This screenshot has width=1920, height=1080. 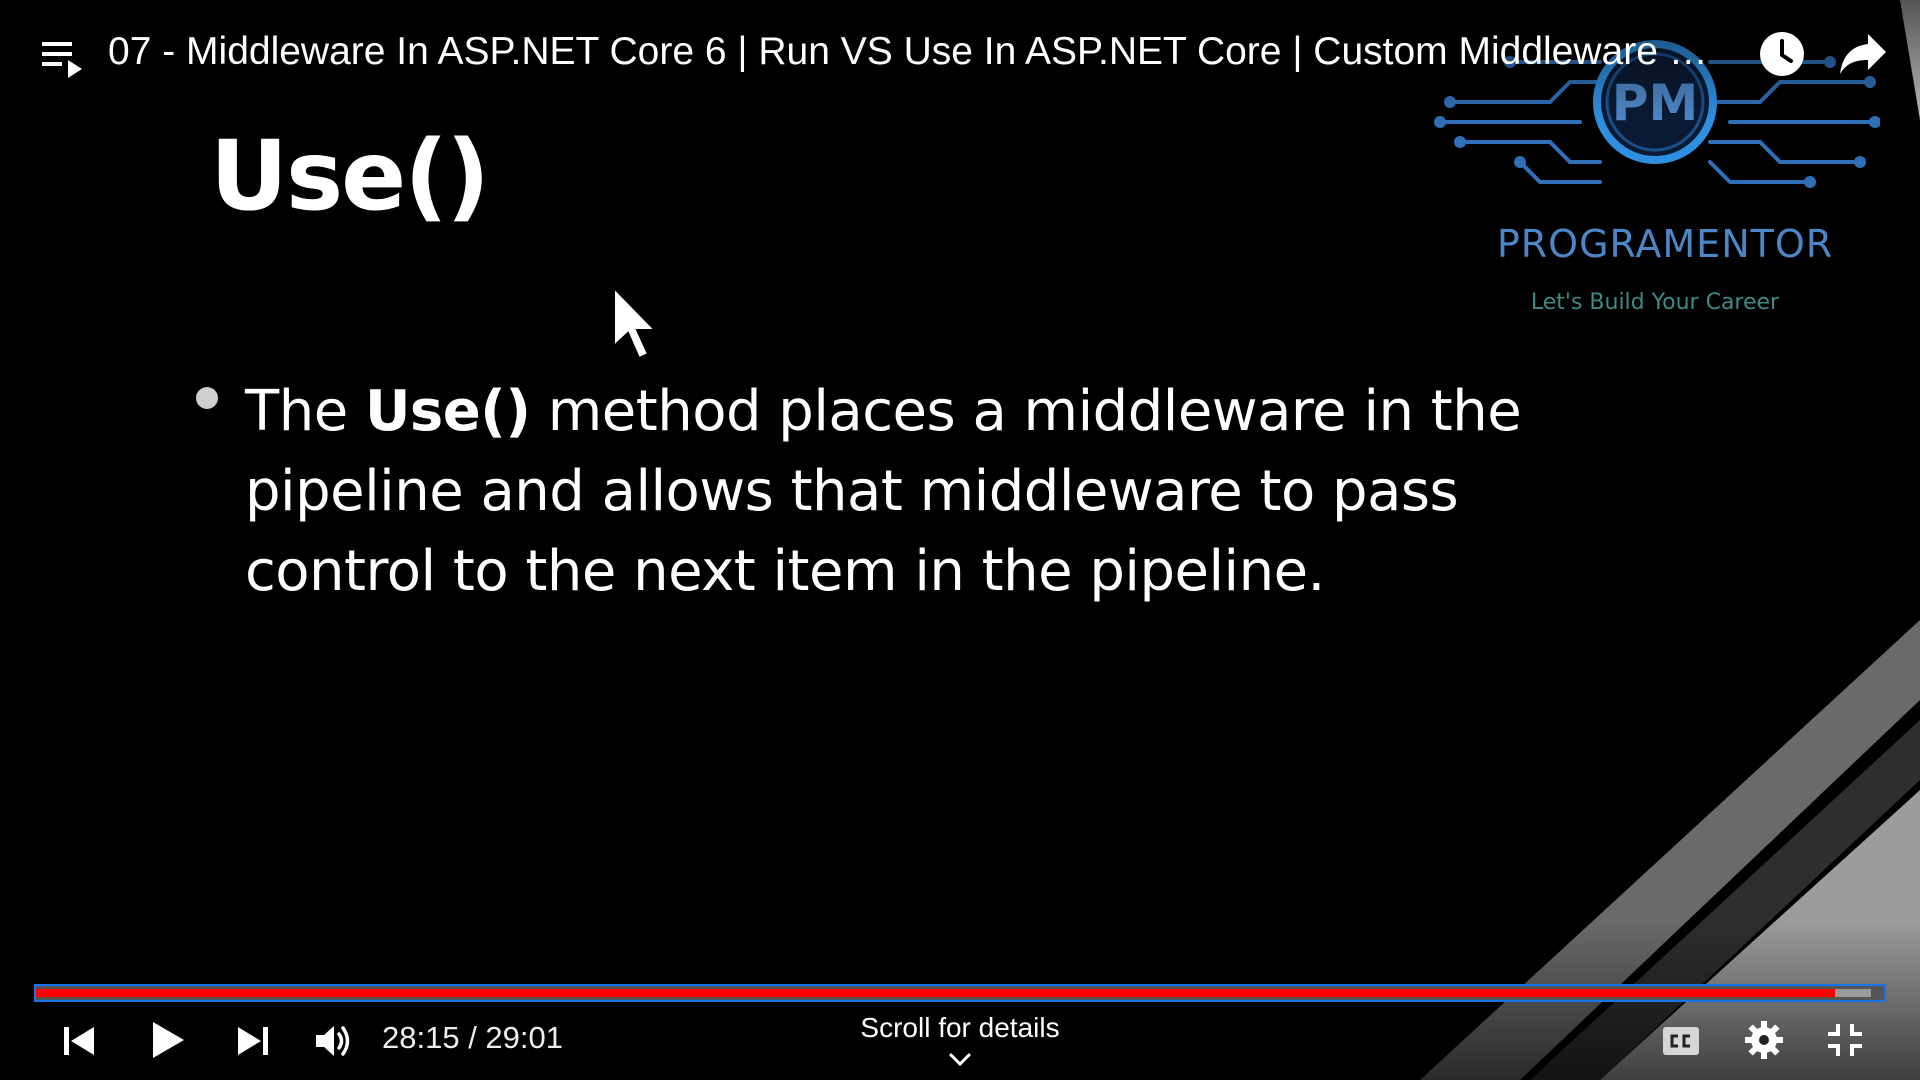 I want to click on skip-next-icon, so click(x=253, y=1041).